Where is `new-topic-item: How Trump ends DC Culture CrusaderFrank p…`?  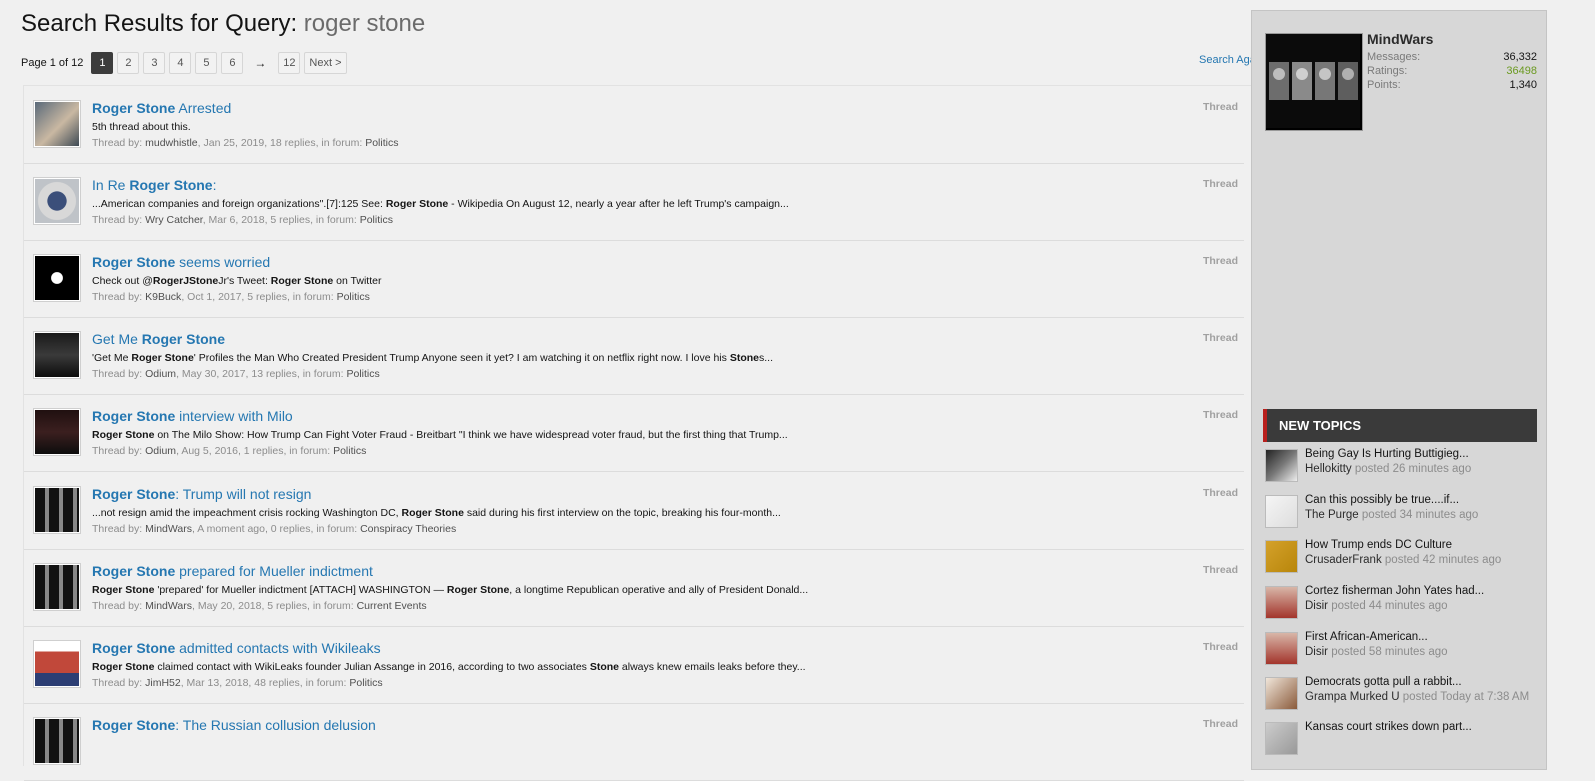
new-topic-item: How Trump ends DC Culture CrusaderFrank p… is located at coordinates (1405, 559).